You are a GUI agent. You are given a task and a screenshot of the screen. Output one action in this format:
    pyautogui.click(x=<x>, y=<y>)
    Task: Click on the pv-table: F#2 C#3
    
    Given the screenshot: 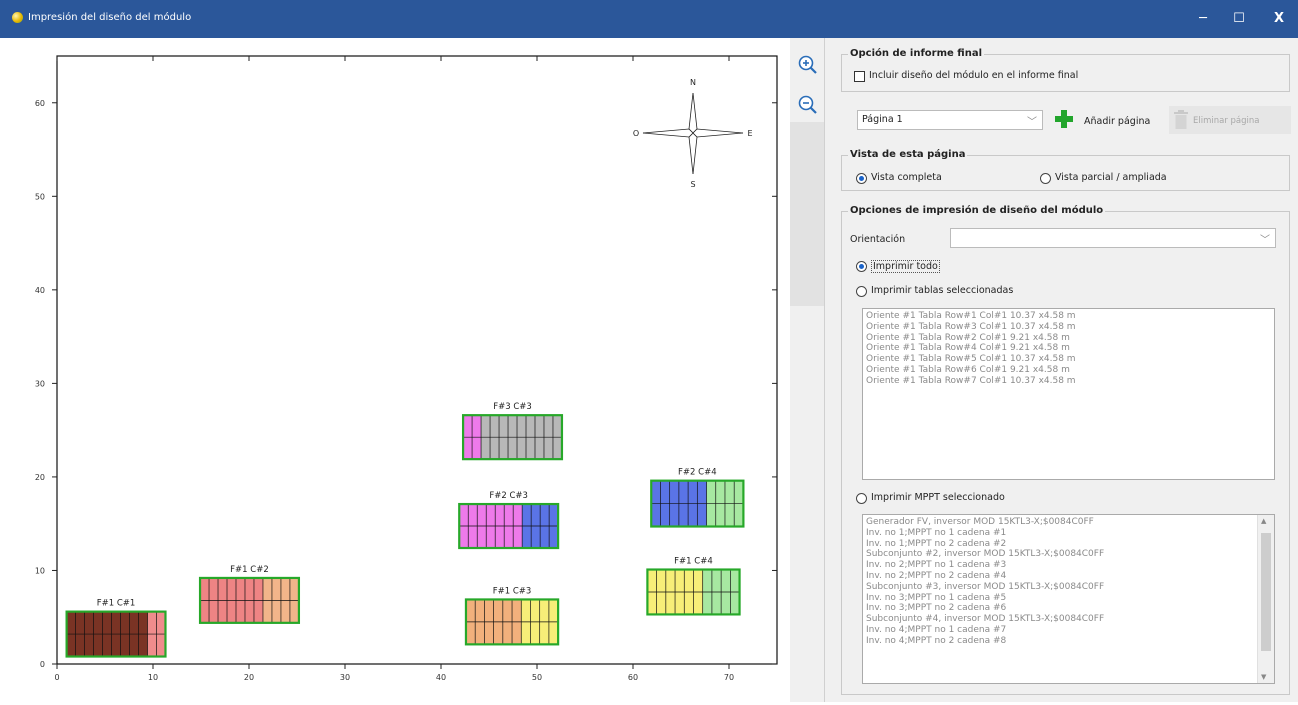 What is the action you would take?
    pyautogui.click(x=509, y=520)
    